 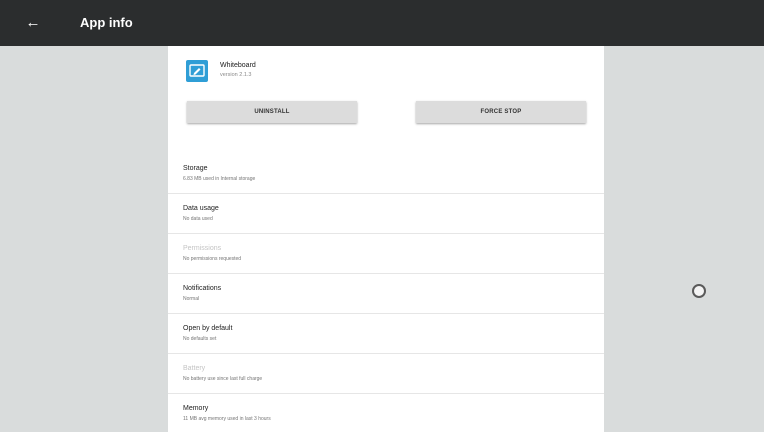 What do you see at coordinates (227, 419) in the screenshot?
I see `row-subtitle: 11 MB avg memory used in last 3 hours` at bounding box center [227, 419].